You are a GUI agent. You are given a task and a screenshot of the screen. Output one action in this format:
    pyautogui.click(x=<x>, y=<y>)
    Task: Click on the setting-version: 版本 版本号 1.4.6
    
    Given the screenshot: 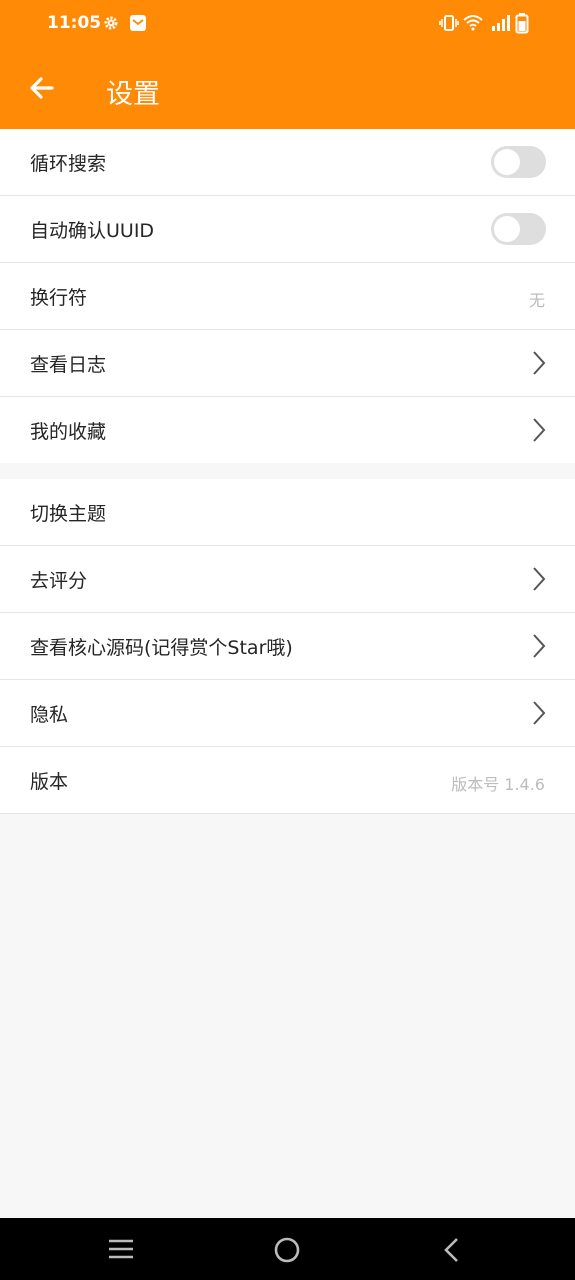 What is the action you would take?
    pyautogui.click(x=287, y=780)
    